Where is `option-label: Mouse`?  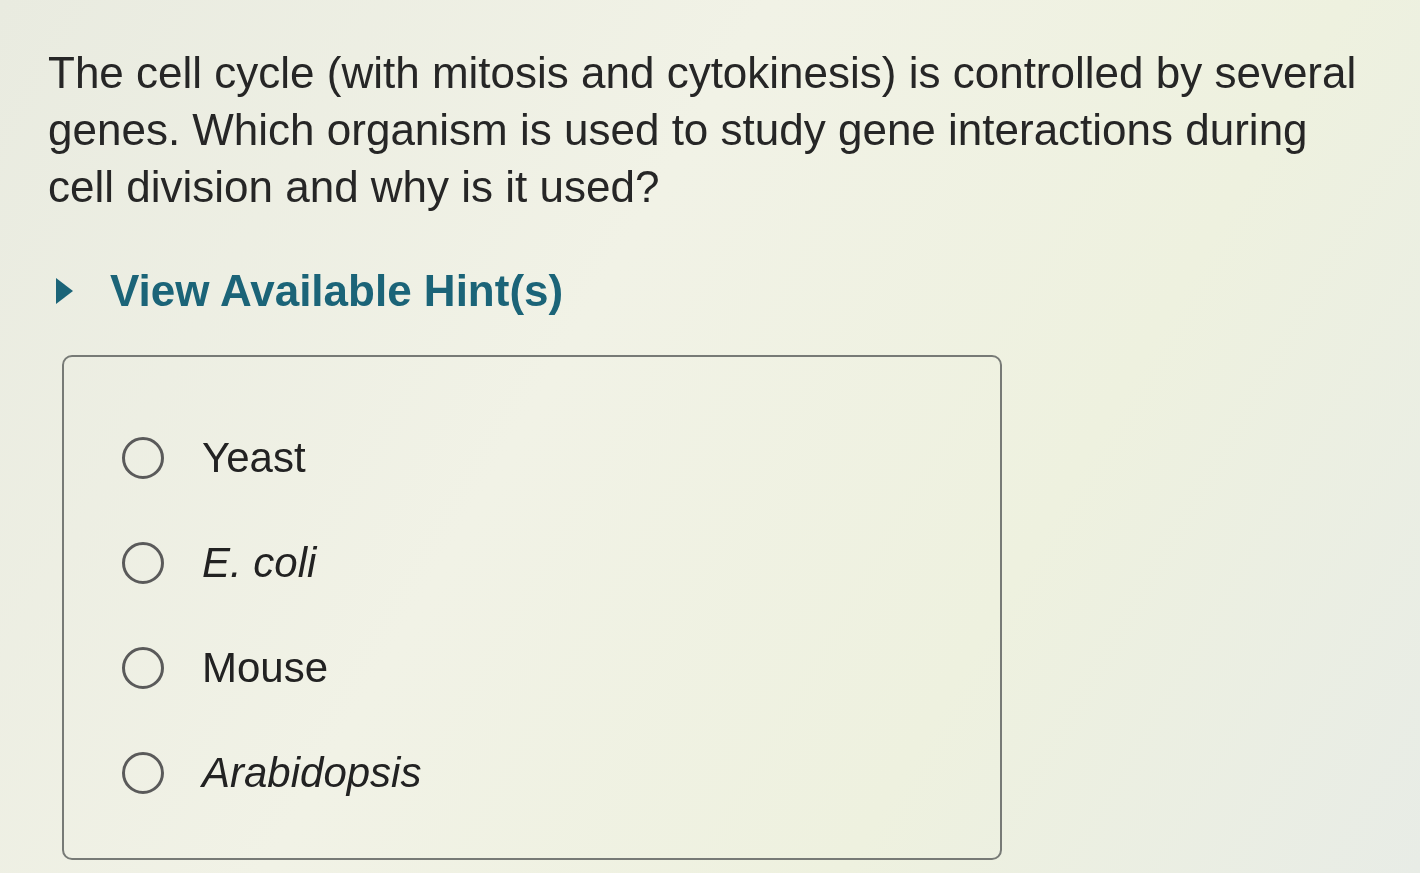 option-label: Mouse is located at coordinates (265, 668).